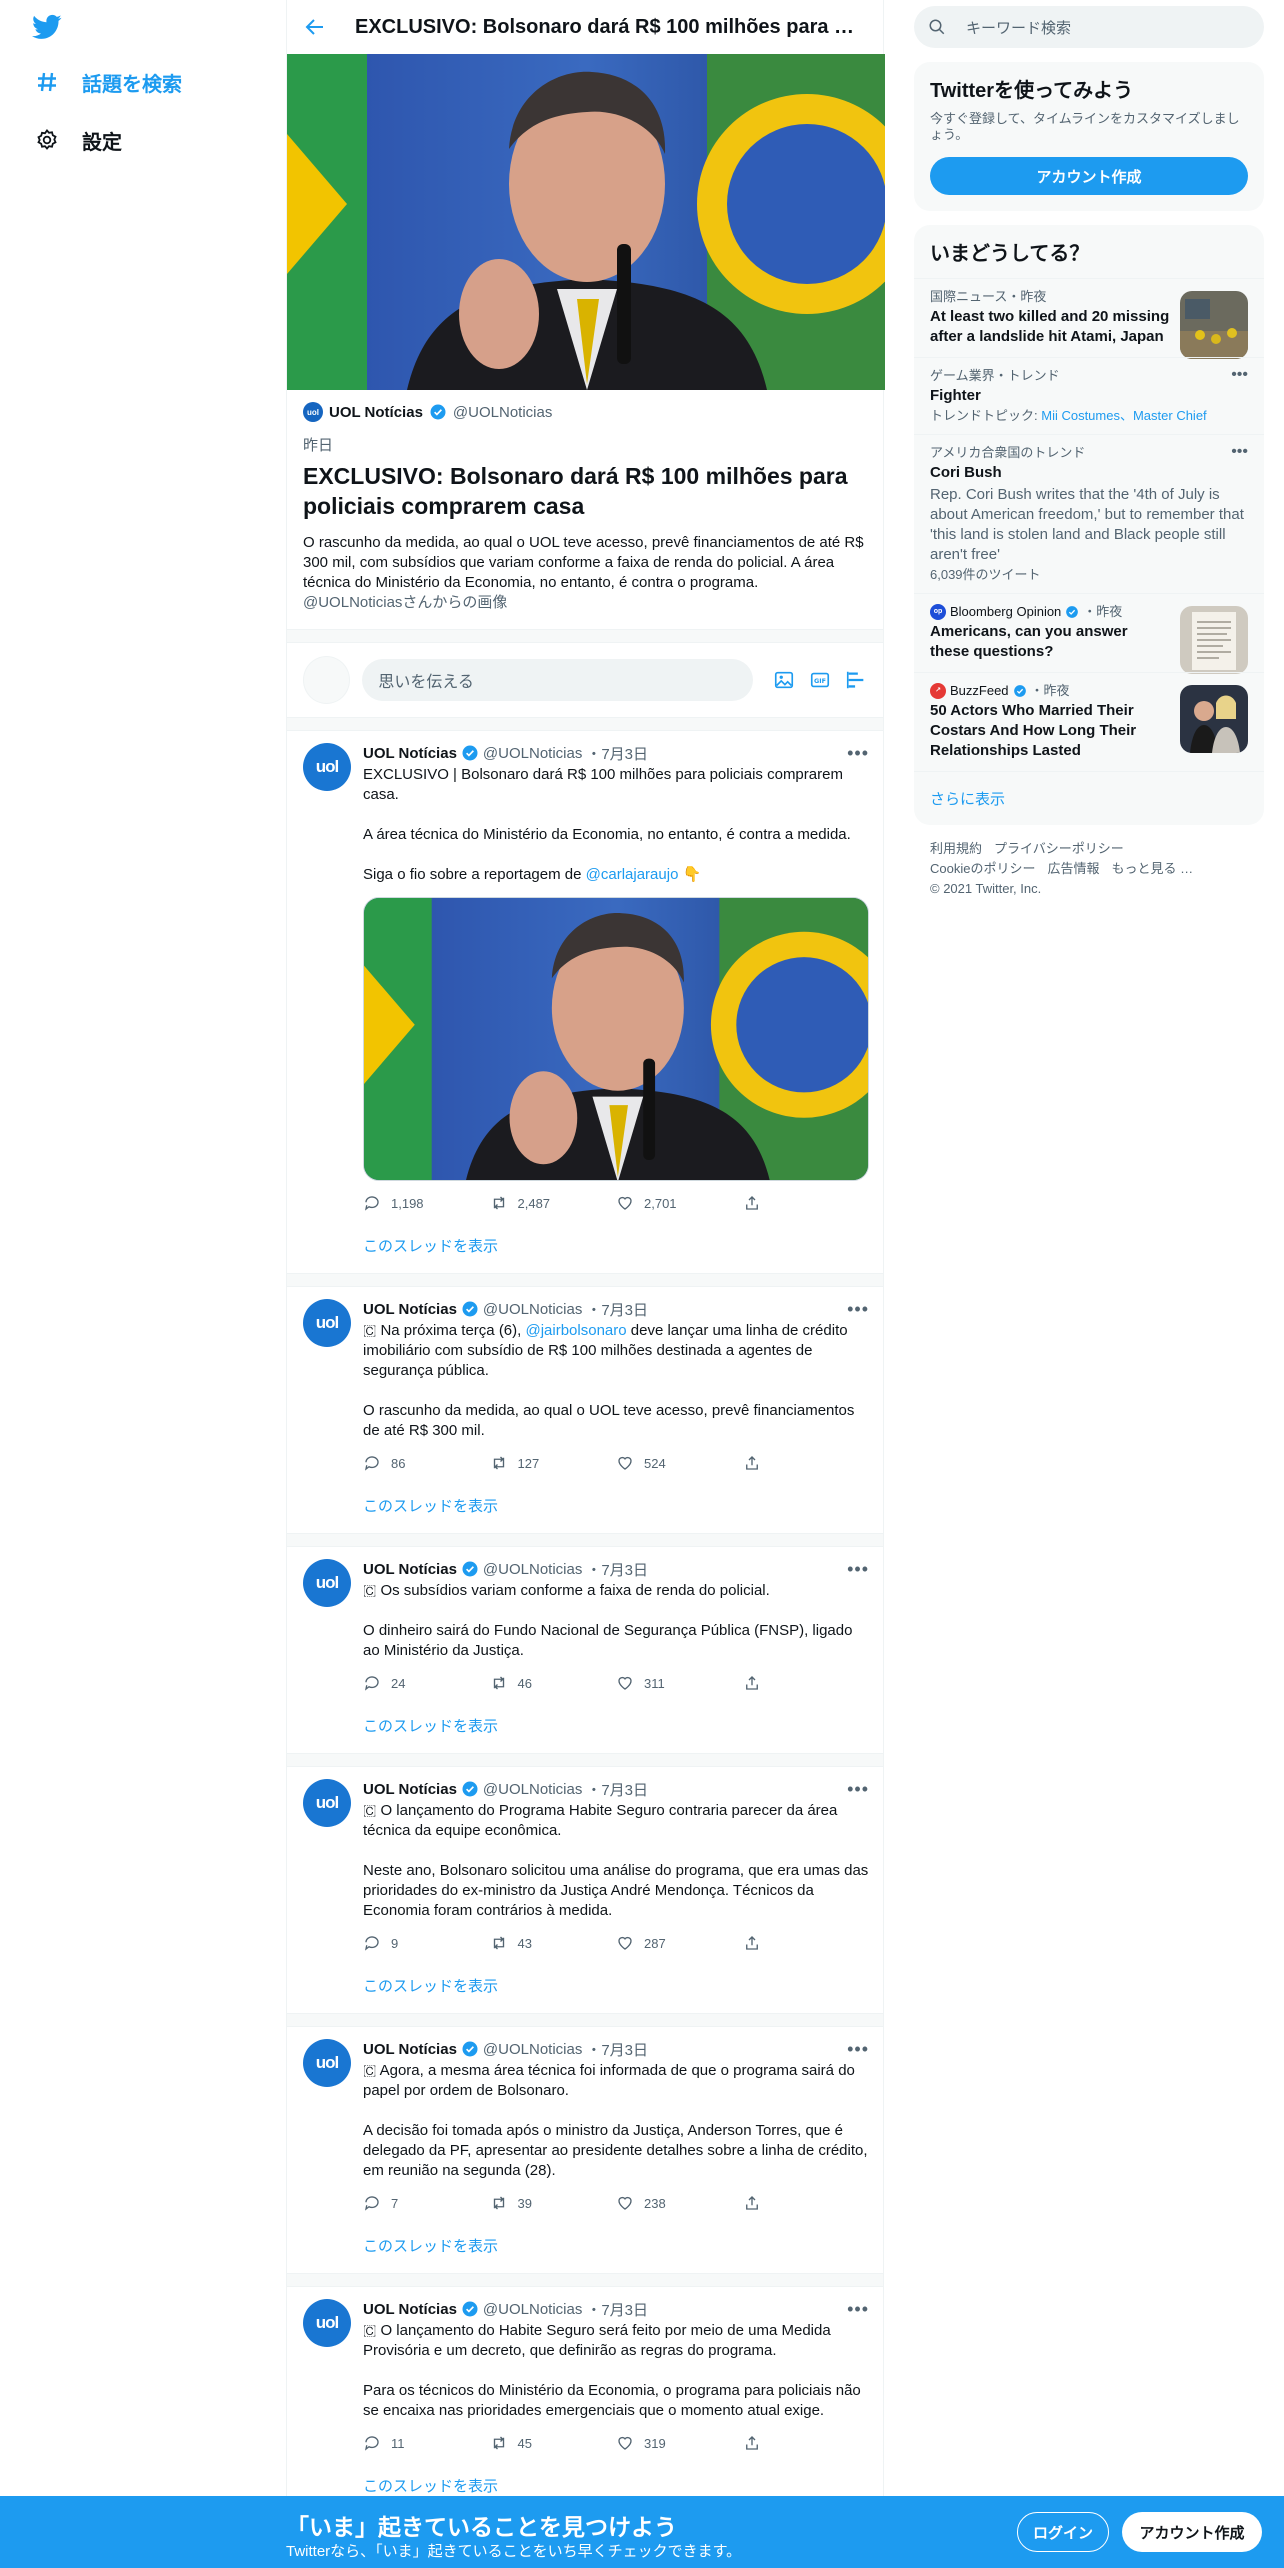 Image resolution: width=1284 pixels, height=2568 pixels. I want to click on article-hero-image, so click(586, 222).